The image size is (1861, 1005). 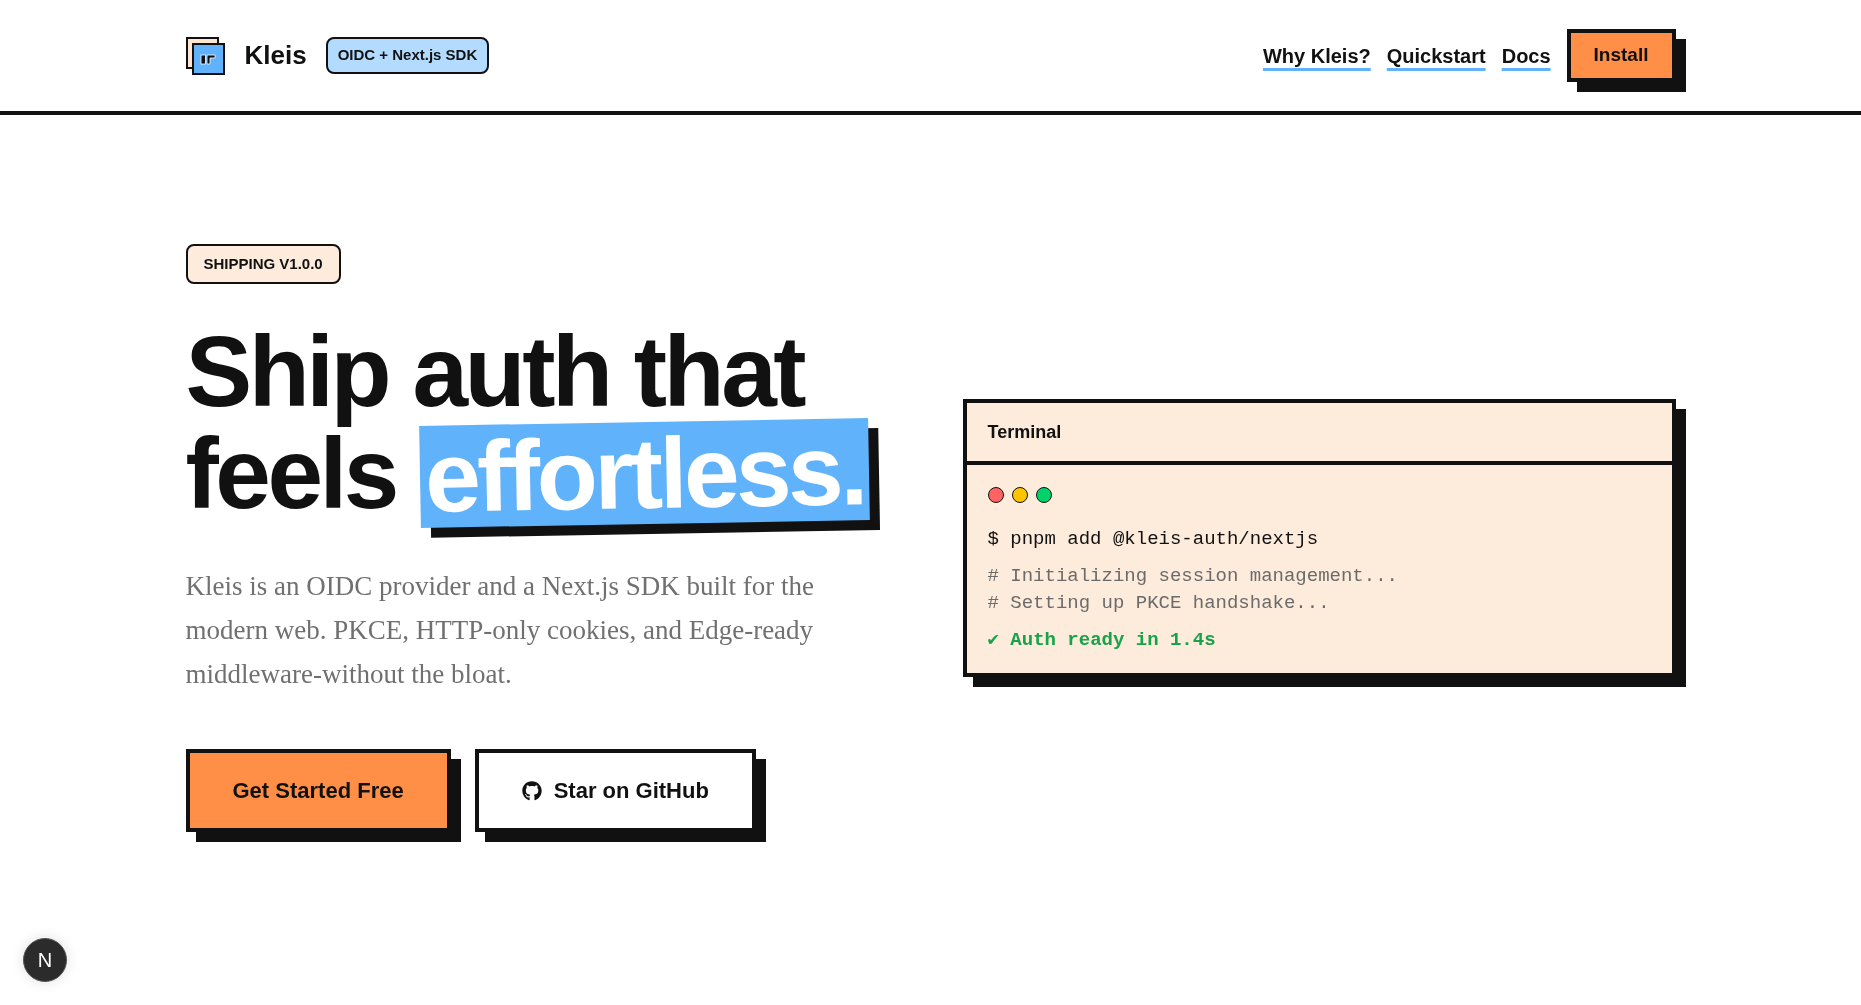 What do you see at coordinates (1102, 640) in the screenshot?
I see `terminal-line: ✔ Auth ready in 1.4s` at bounding box center [1102, 640].